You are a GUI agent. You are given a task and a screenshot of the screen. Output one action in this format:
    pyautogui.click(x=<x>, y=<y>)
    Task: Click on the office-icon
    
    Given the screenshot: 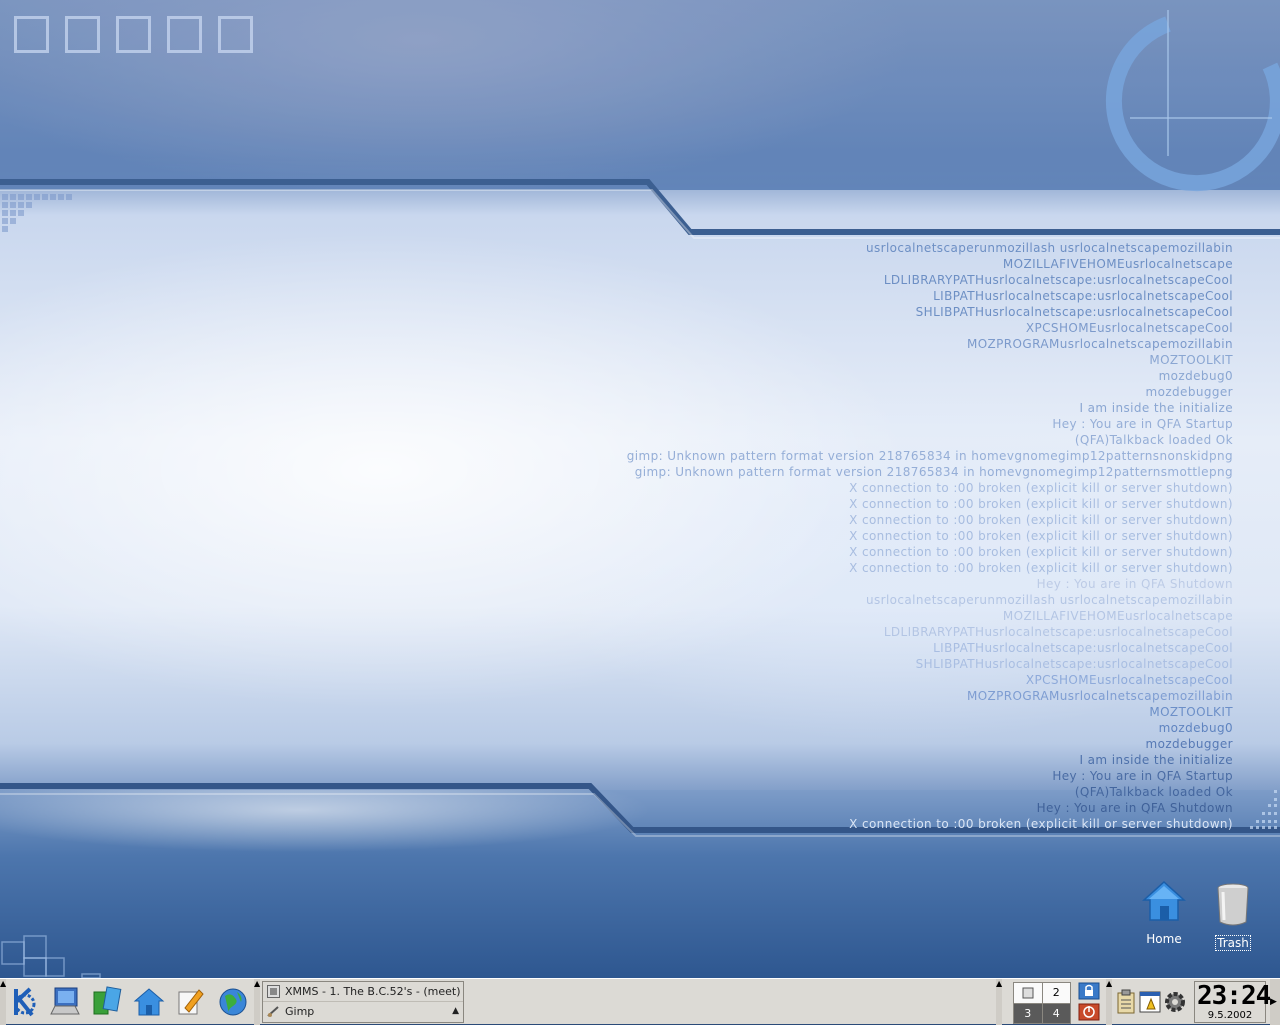 What is the action you would take?
    pyautogui.click(x=191, y=1002)
    